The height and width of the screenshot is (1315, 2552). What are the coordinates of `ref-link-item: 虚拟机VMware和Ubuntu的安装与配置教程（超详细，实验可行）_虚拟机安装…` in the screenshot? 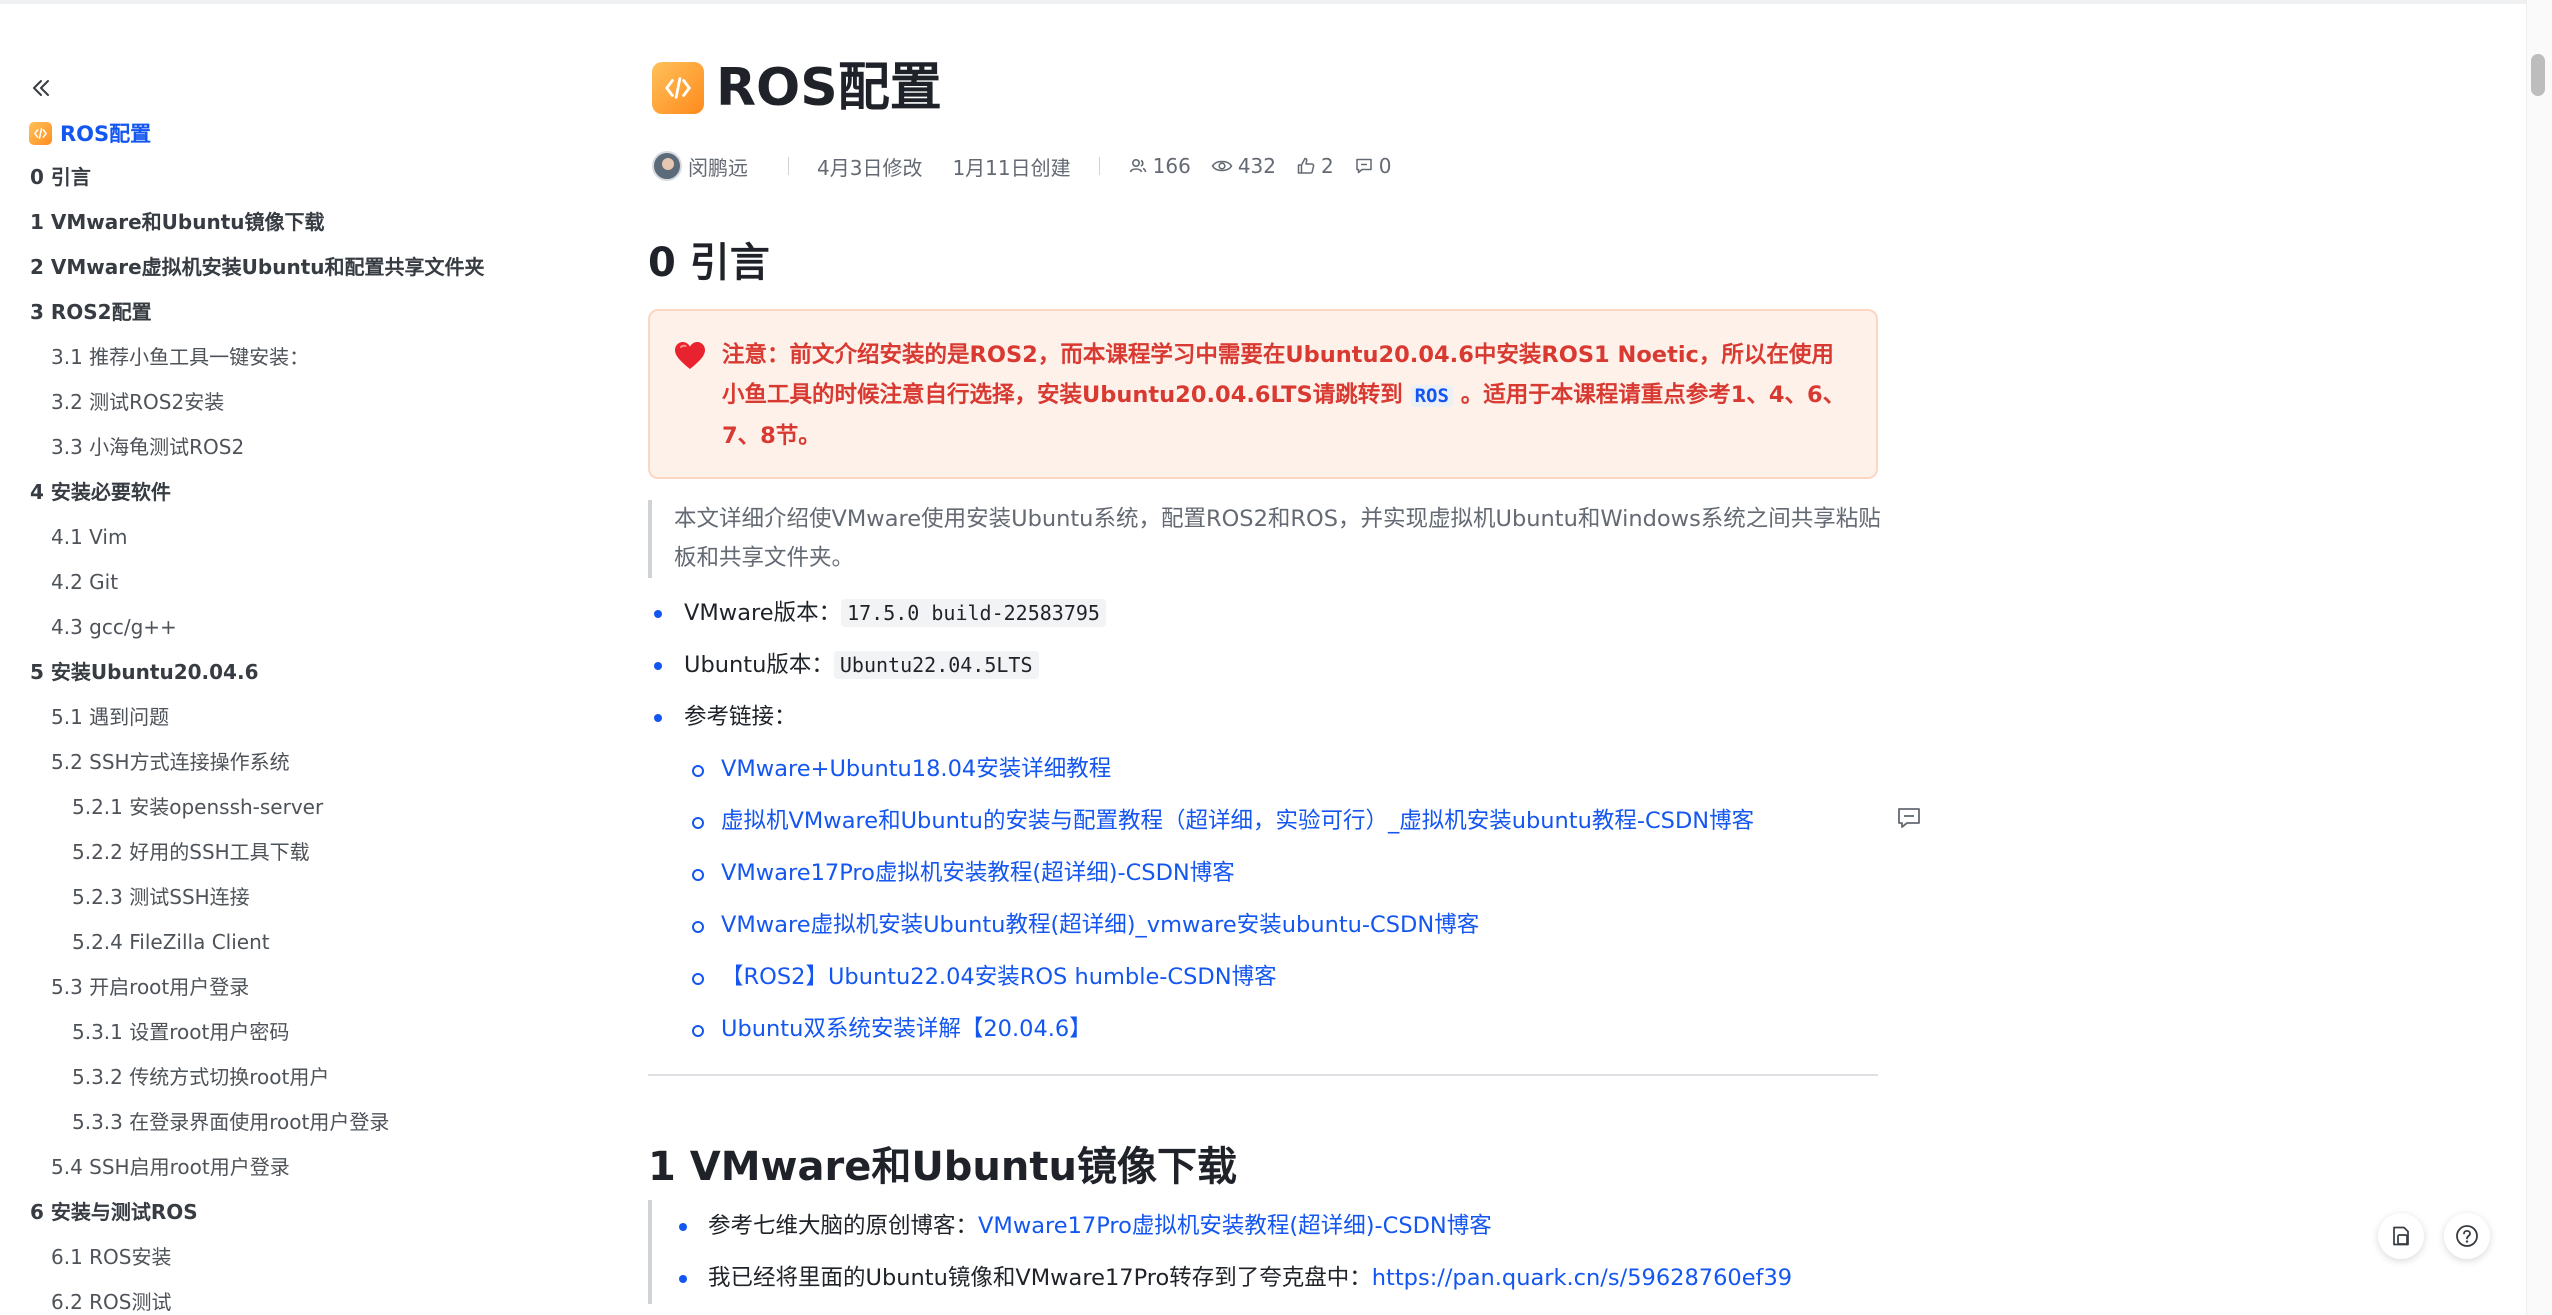 It's located at (1268, 821).